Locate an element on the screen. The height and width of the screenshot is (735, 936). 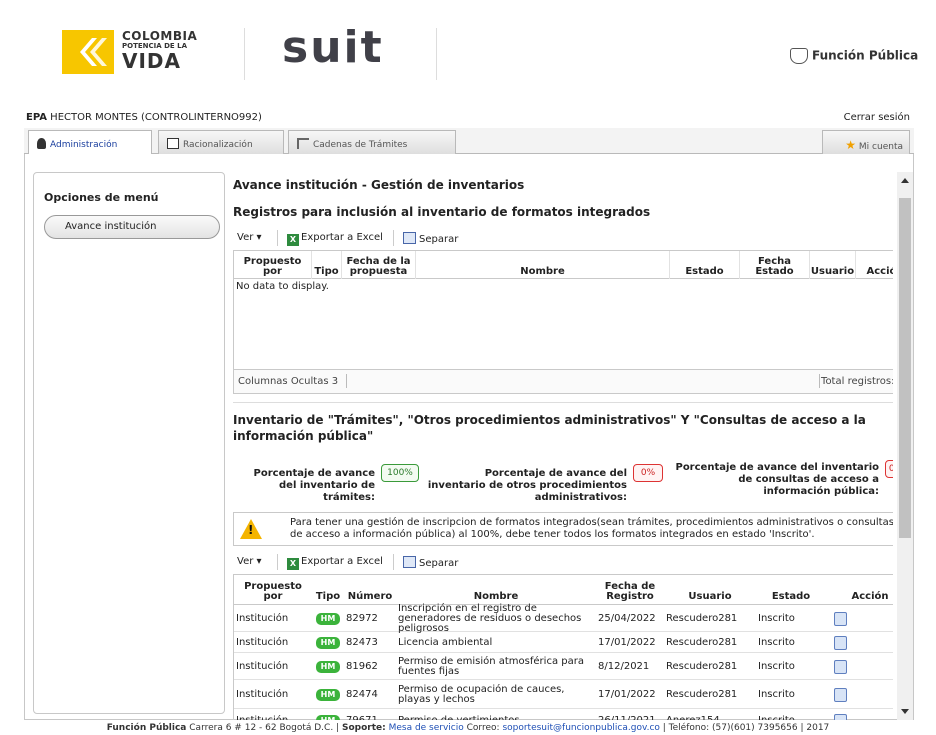
tab-cadenas-tramites: Cadenas de Trámites is located at coordinates (372, 142).